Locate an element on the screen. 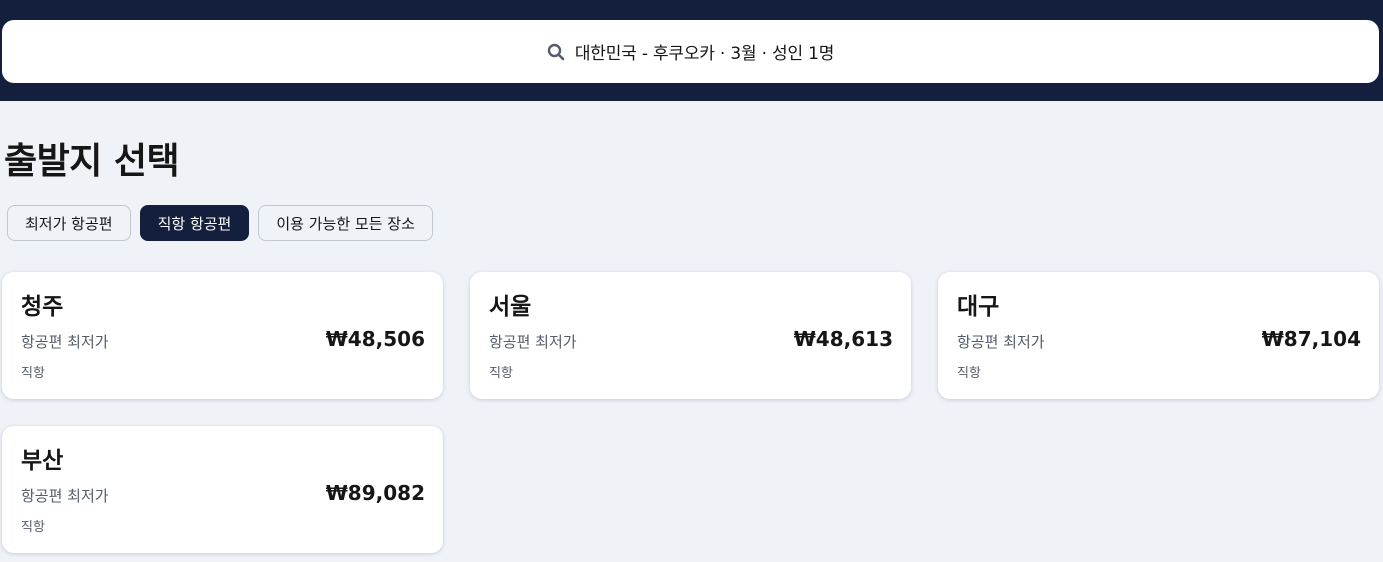  card-price: ₩89,082 is located at coordinates (375, 493).